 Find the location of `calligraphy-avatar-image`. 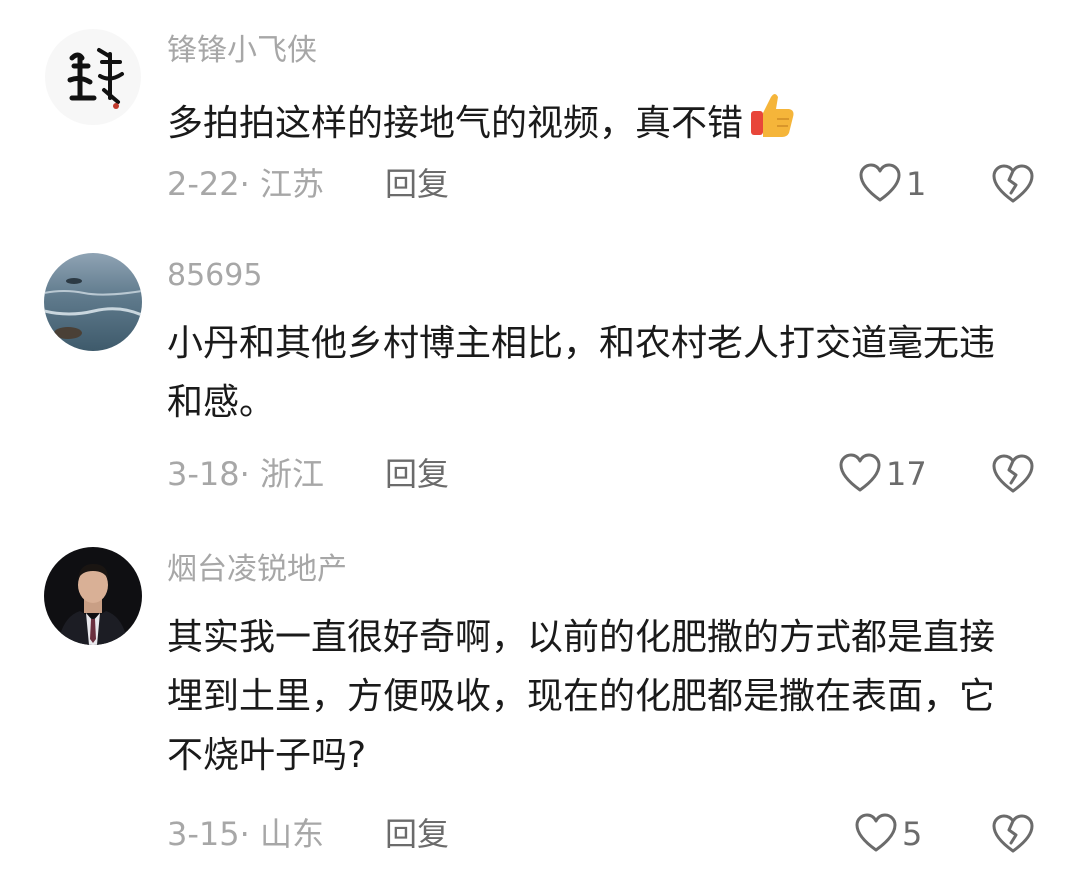

calligraphy-avatar-image is located at coordinates (93, 77).